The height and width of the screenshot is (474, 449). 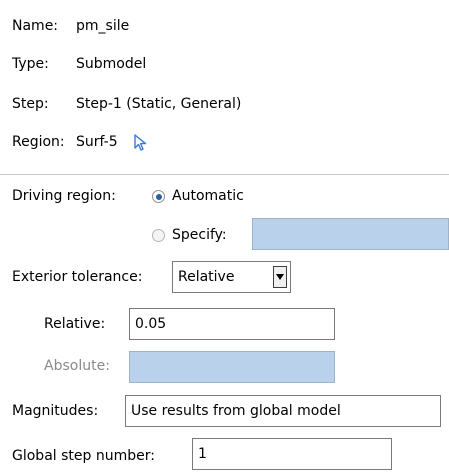 What do you see at coordinates (280, 277) in the screenshot?
I see `dropdown-arrow-icon` at bounding box center [280, 277].